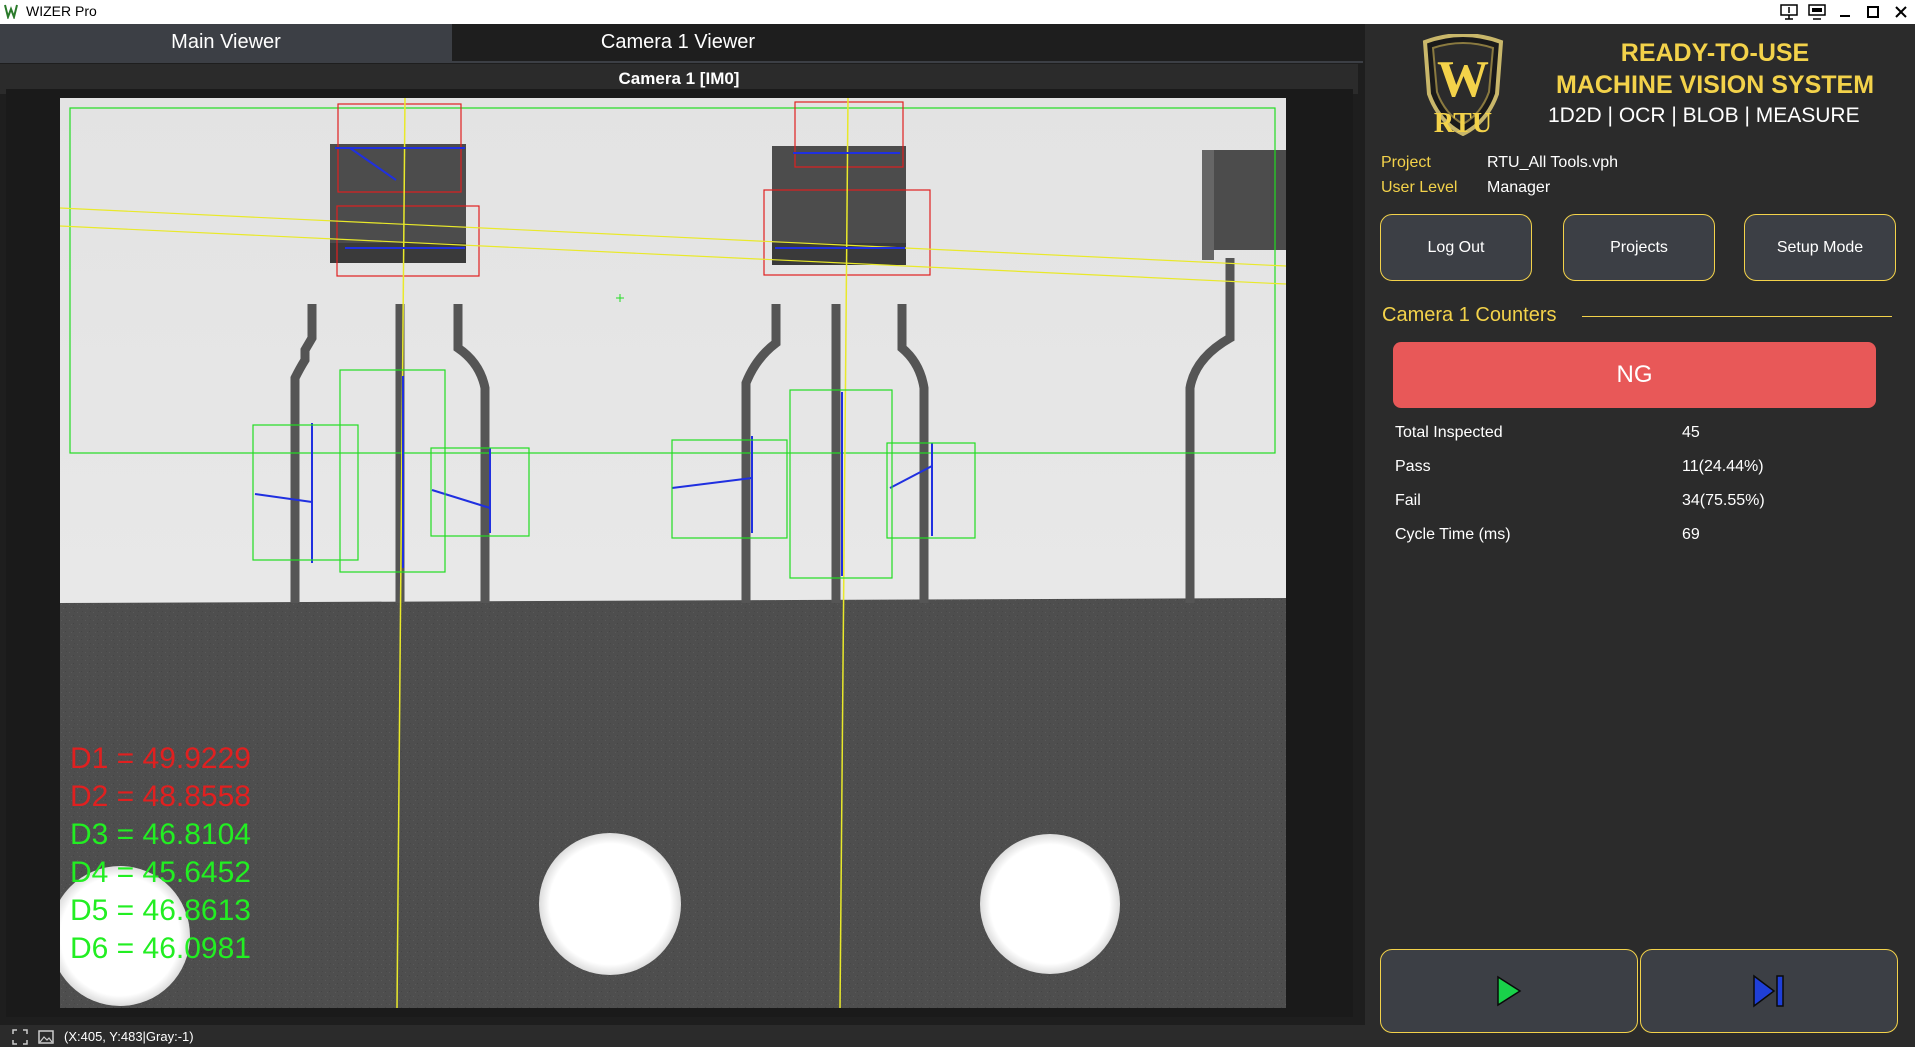 This screenshot has width=1915, height=1047. I want to click on result-badge: NG, so click(1634, 375).